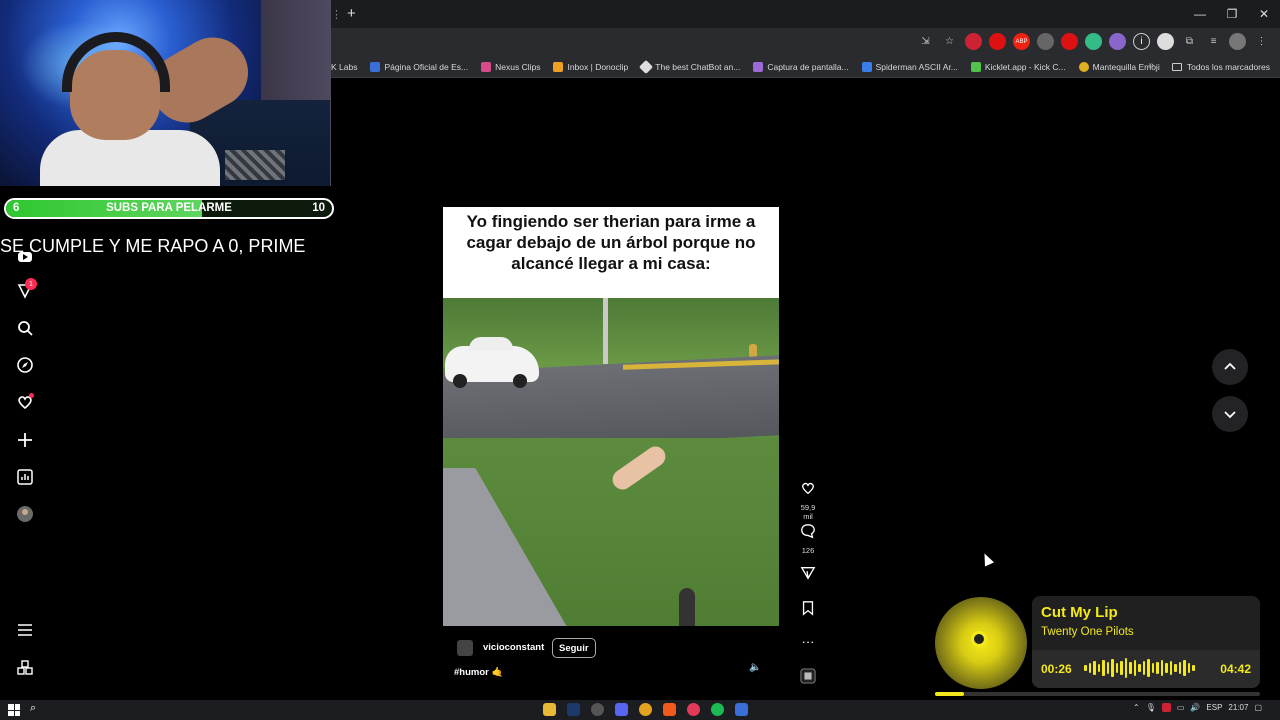  I want to click on creator-username: vicioconstant, so click(513, 647).